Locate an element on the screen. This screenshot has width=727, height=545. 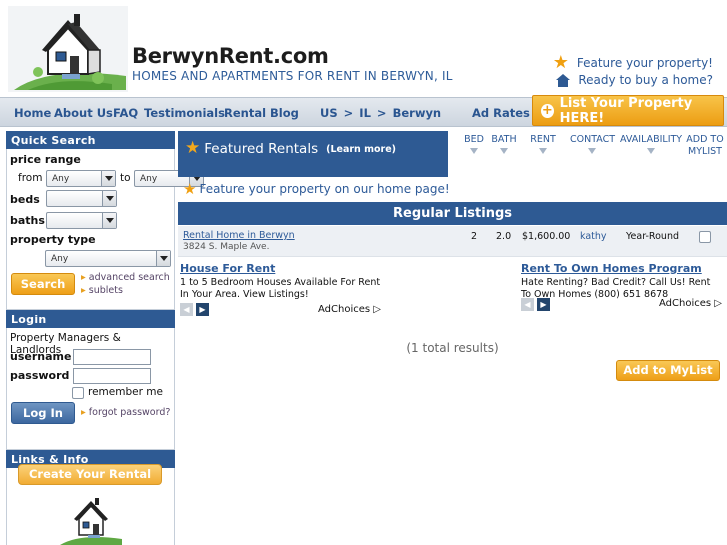
col-rent-label: RENT is located at coordinates (543, 139).